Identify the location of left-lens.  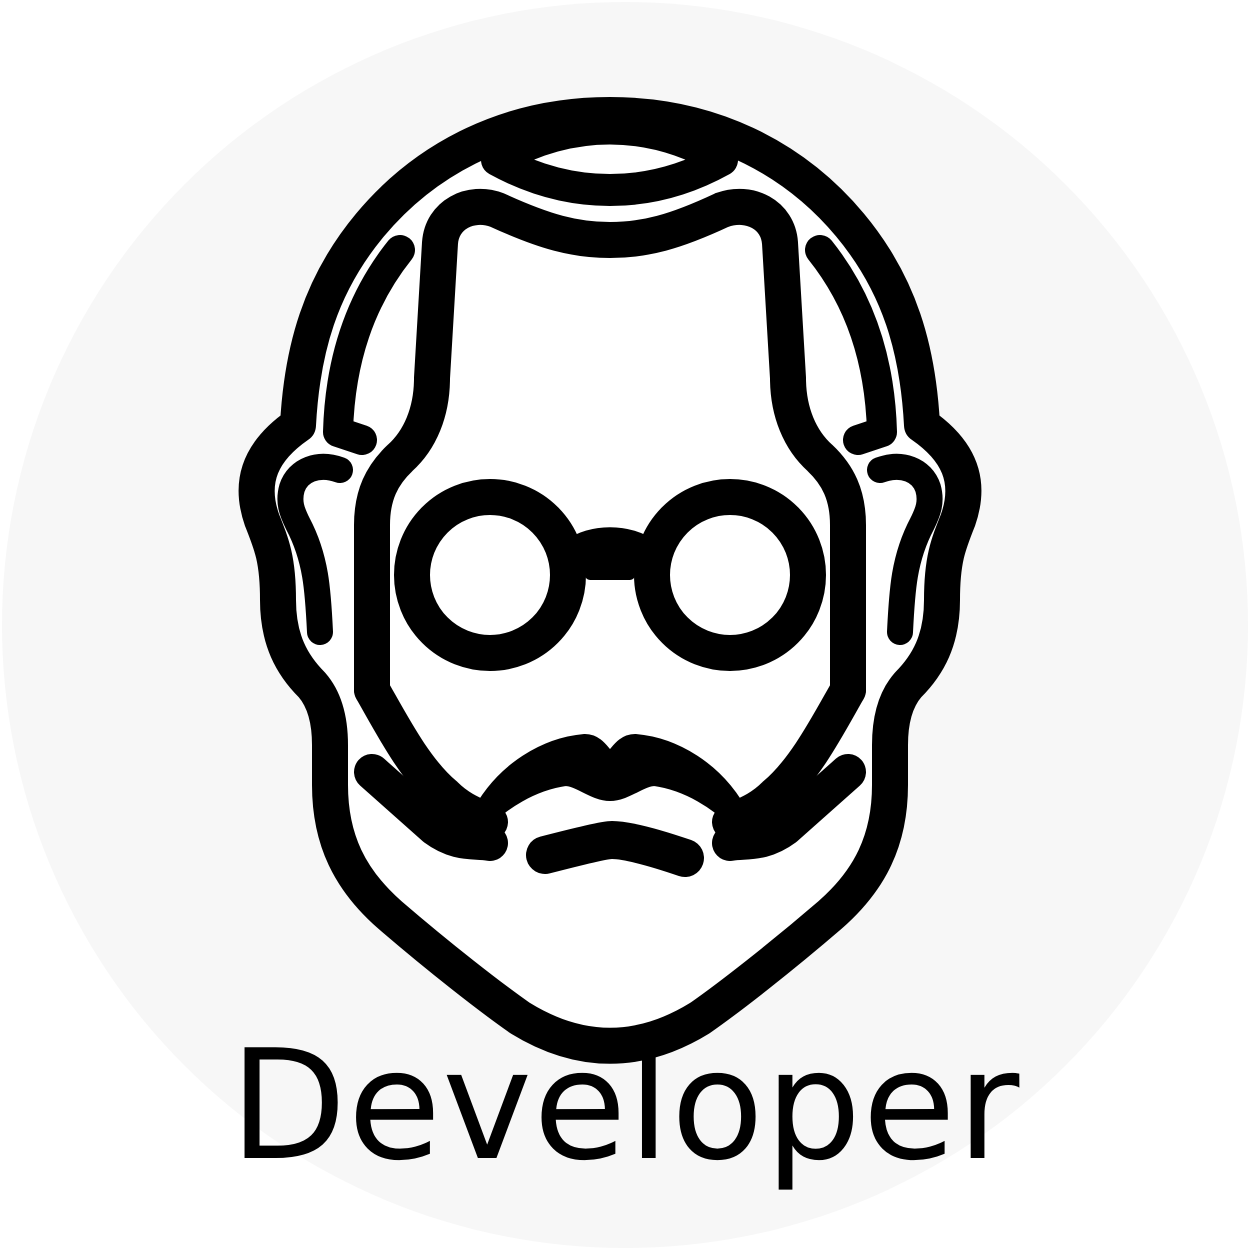
(490, 575).